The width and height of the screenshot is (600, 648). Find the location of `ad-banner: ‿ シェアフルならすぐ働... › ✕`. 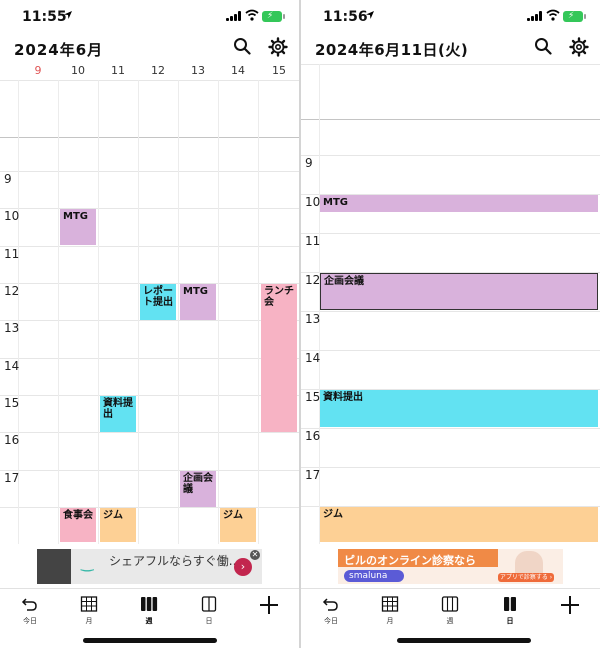

ad-banner: ‿ シェアフルならすぐ働... › ✕ is located at coordinates (149, 566).